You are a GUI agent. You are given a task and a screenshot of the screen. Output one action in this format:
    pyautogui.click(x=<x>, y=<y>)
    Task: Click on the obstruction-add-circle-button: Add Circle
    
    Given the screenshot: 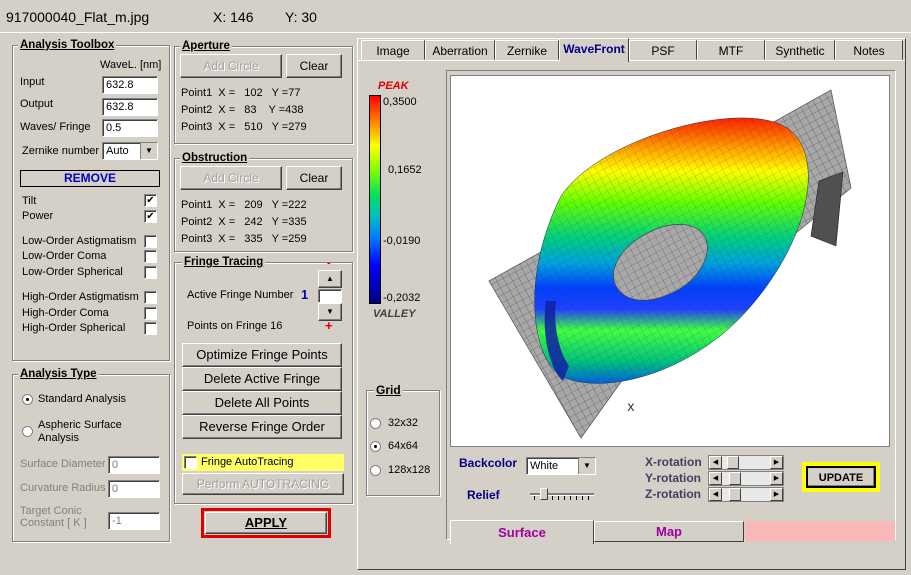 What is the action you would take?
    pyautogui.click(x=231, y=178)
    